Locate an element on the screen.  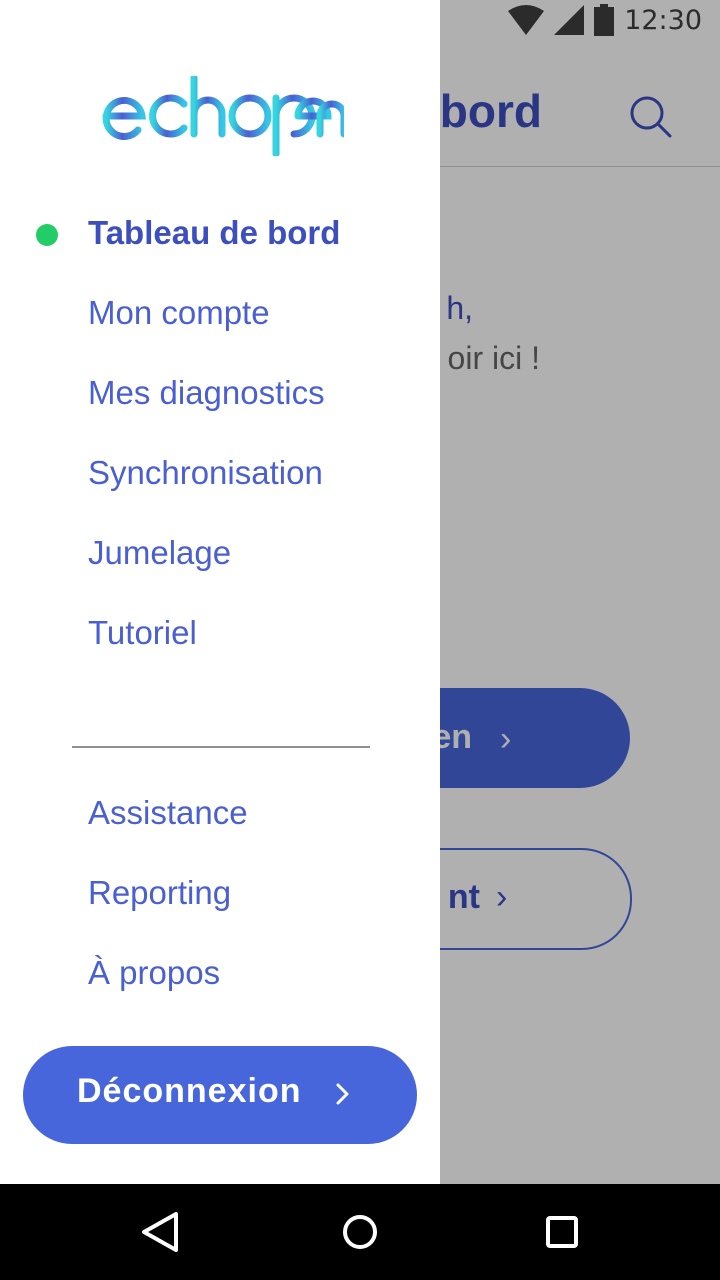
menu-item-tableau-de-bord: Tableau de bord is located at coordinates (220, 235).